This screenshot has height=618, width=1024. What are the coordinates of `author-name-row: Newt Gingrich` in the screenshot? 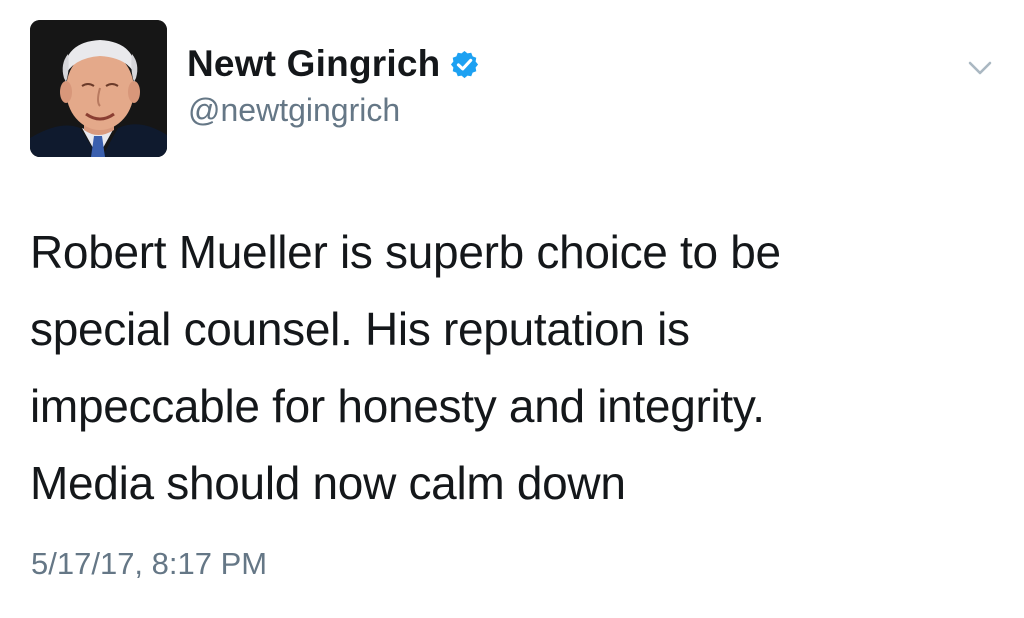 It's located at (333, 64).